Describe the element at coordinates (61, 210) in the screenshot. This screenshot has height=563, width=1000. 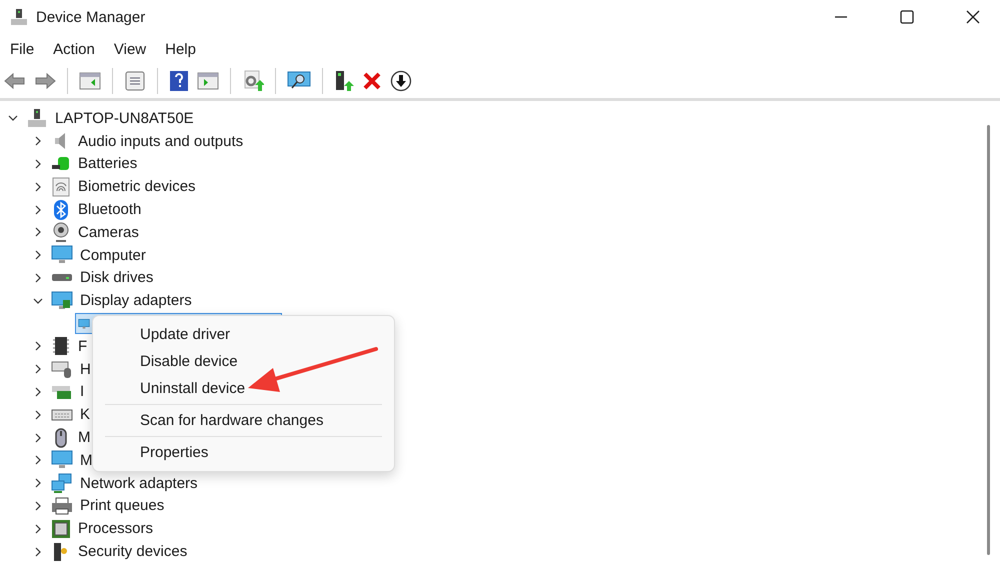
I see `bluetooth-icon` at that location.